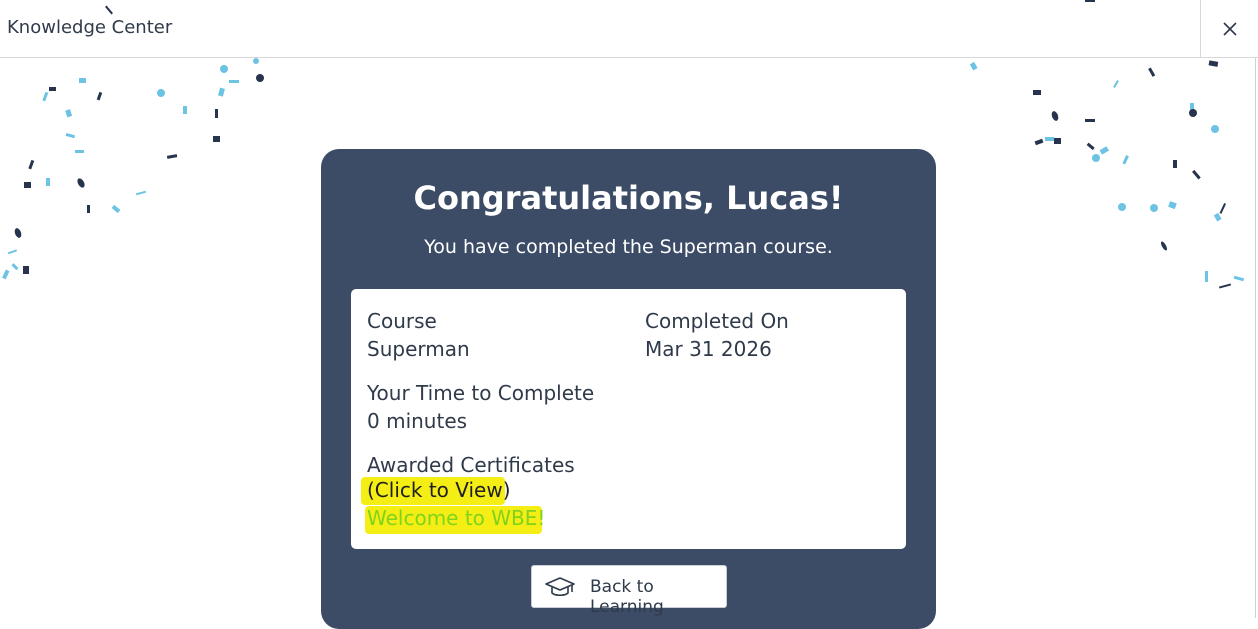 The width and height of the screenshot is (1258, 629). I want to click on course-label: Course, so click(402, 321).